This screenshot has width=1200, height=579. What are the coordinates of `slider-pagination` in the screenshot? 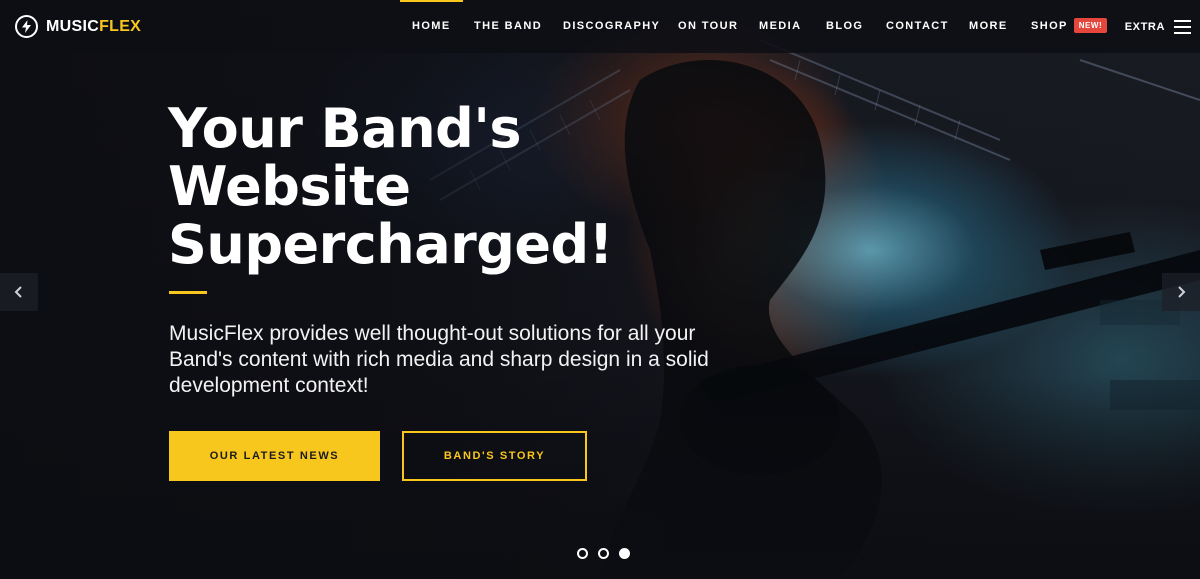 It's located at (603, 553).